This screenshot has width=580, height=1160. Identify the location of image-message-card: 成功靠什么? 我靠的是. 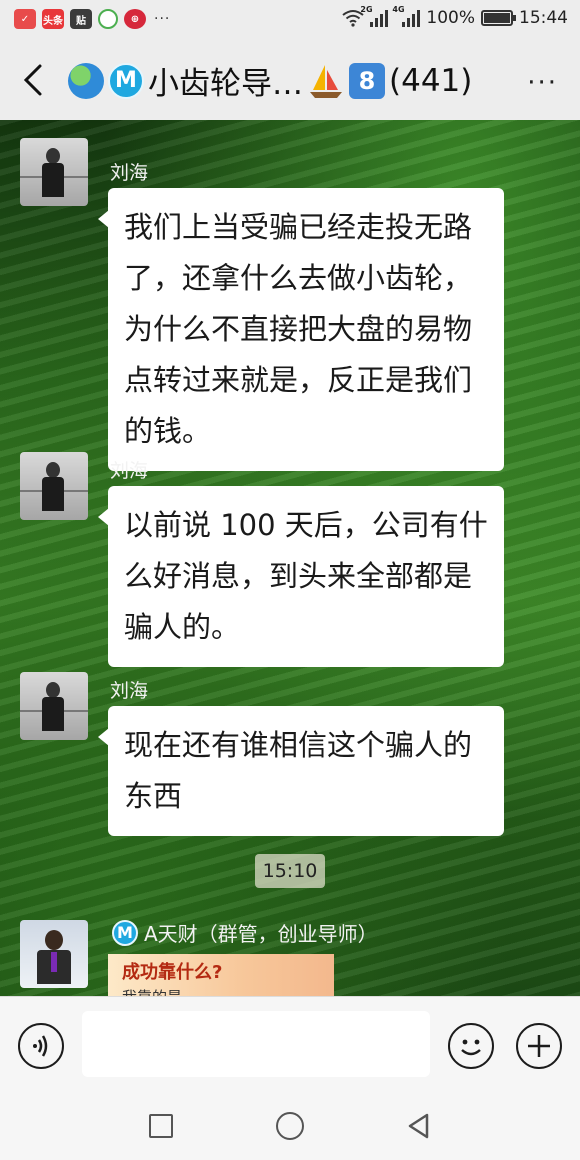
(221, 975).